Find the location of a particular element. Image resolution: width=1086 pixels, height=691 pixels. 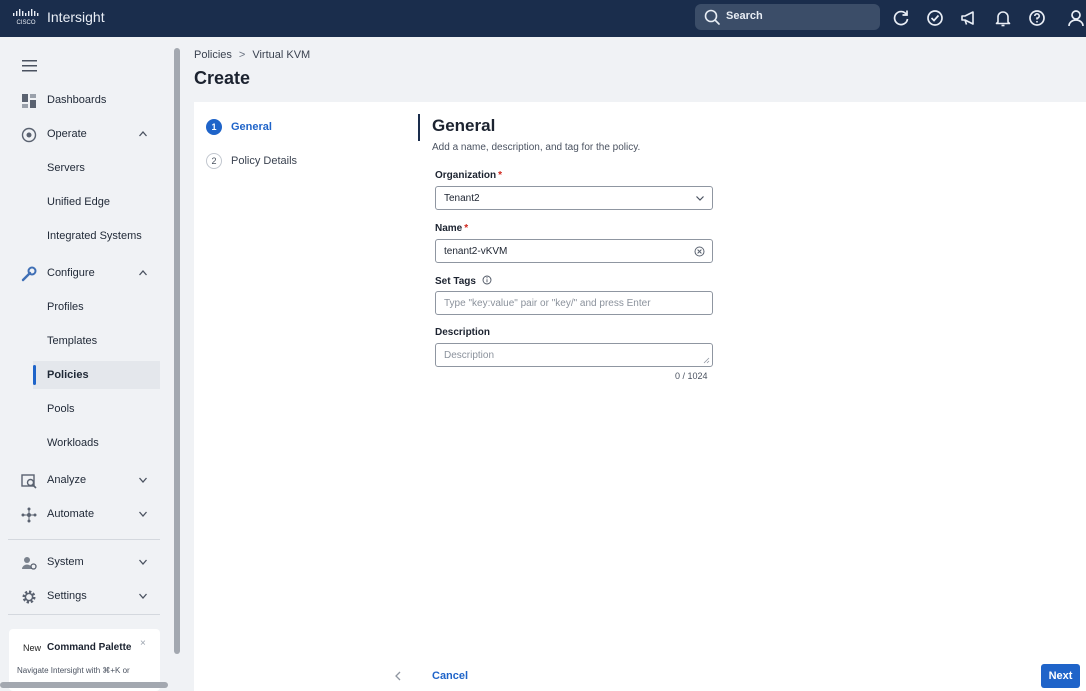

step-label: Policy Details is located at coordinates (264, 161).